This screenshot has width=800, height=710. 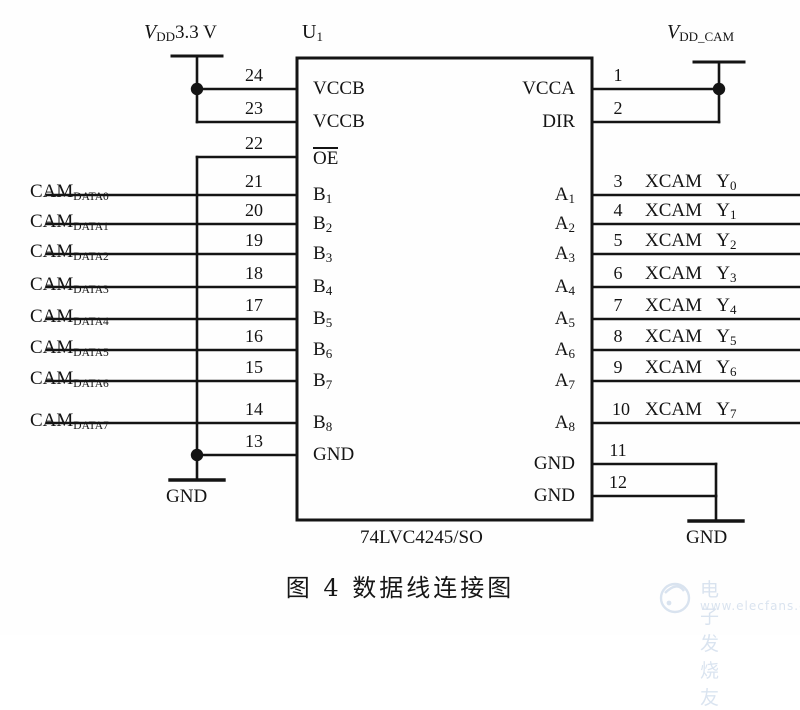 I want to click on signal-cam-data6-index: DATA6, so click(x=91, y=384).